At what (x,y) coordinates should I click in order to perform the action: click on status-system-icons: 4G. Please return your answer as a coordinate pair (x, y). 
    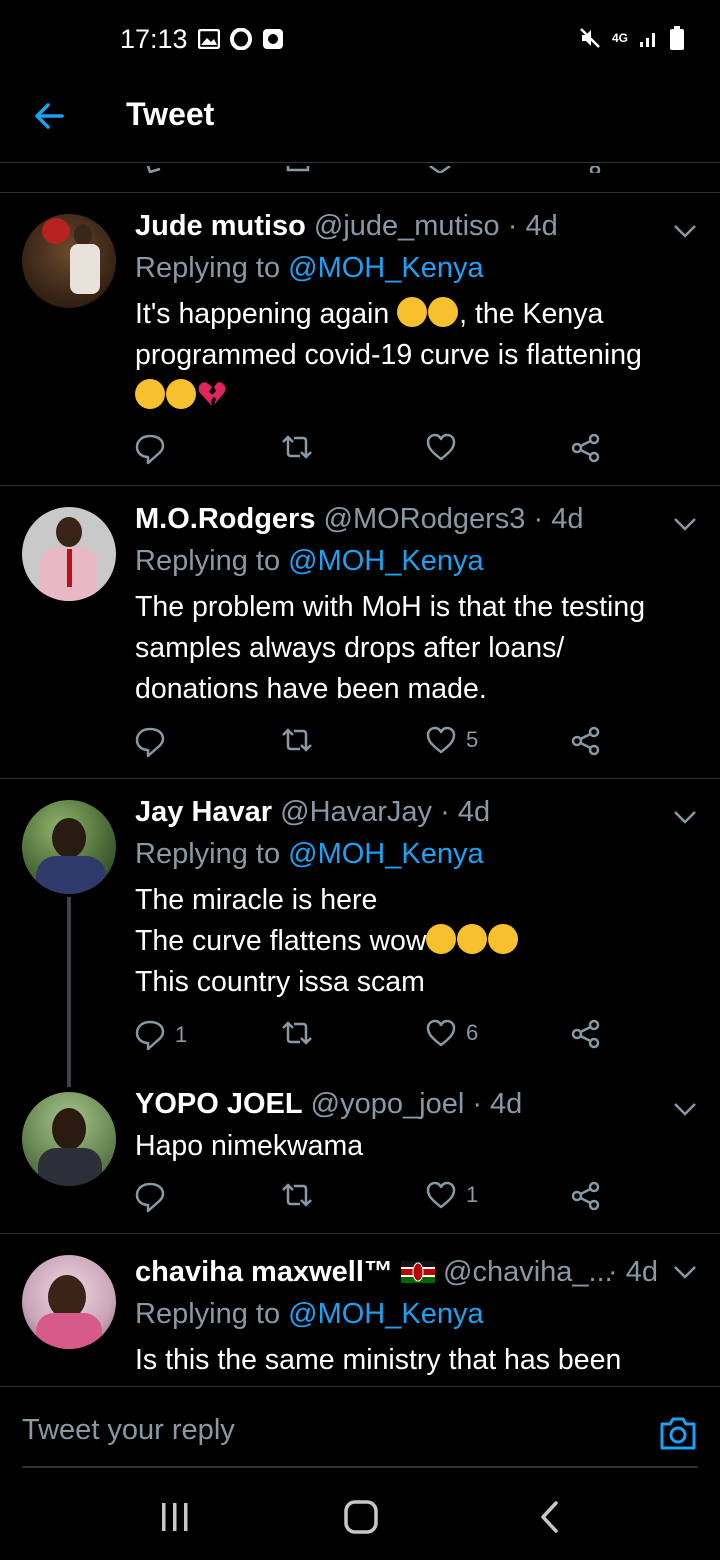
    Looking at the image, I should click on (631, 38).